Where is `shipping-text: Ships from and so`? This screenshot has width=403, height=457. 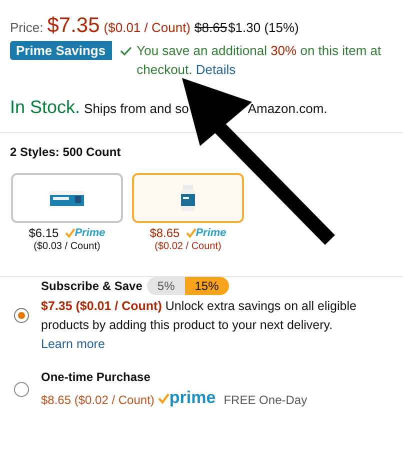
shipping-text: Ships from and so is located at coordinates (136, 108).